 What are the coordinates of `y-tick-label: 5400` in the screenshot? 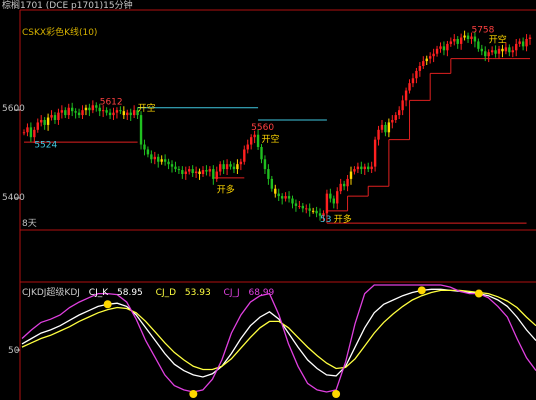 It's located at (13, 198).